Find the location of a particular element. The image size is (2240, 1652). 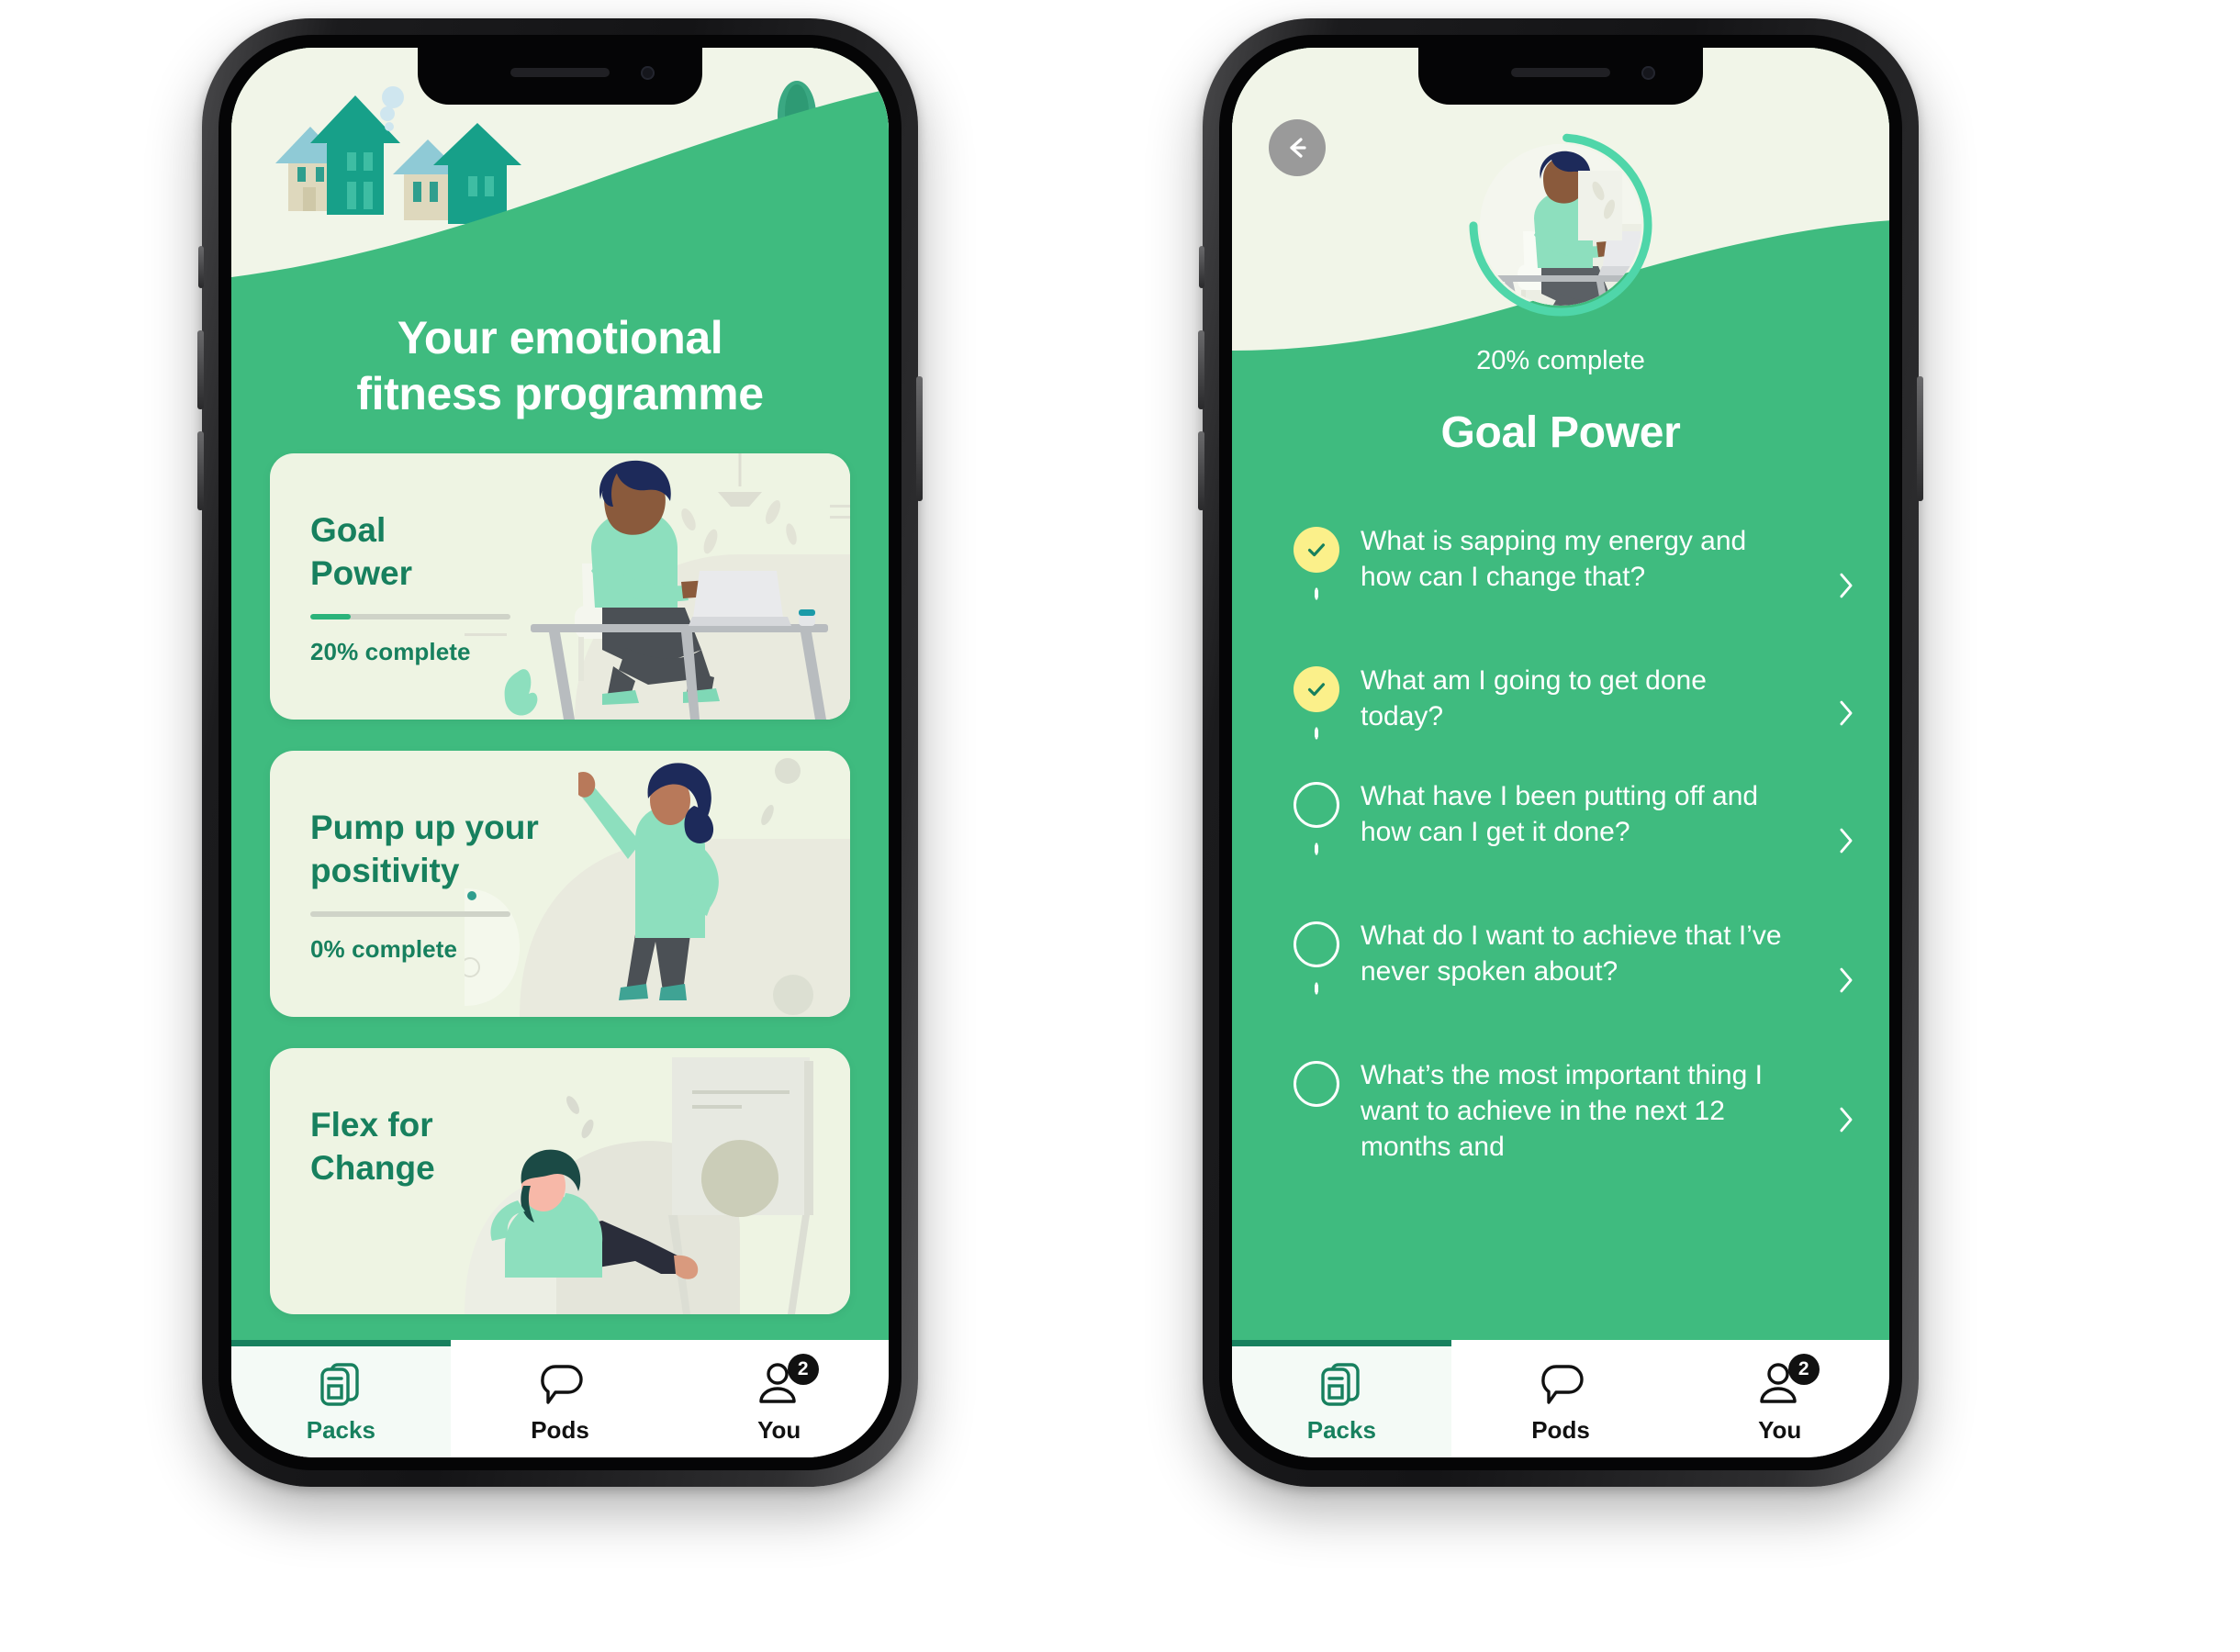

pack-card-title: Pump up your positivity is located at coordinates (429, 849).